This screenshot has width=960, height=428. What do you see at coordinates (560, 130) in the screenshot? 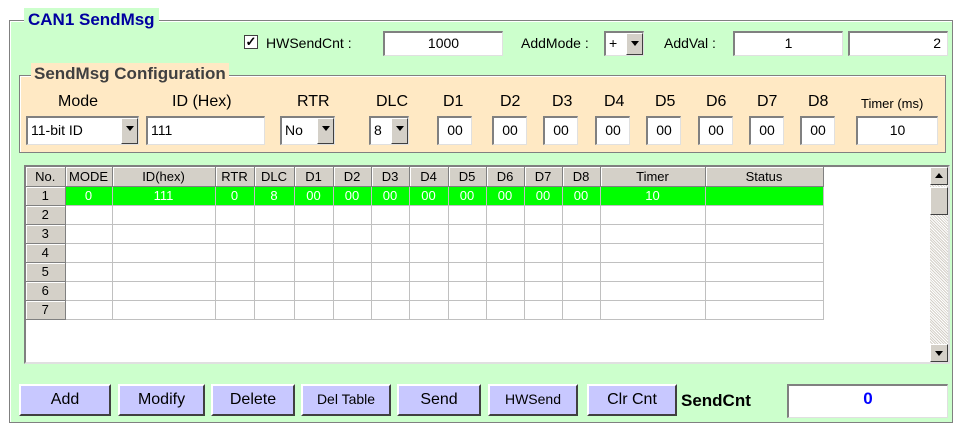
I see `d3-field: 00` at bounding box center [560, 130].